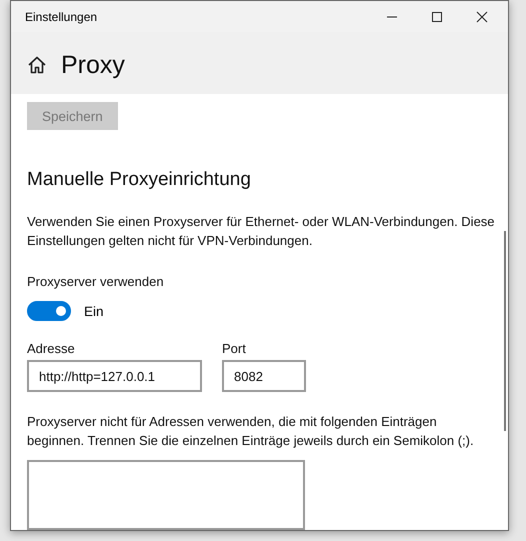 The height and width of the screenshot is (541, 526). What do you see at coordinates (166, 495) in the screenshot?
I see `exceptions-field` at bounding box center [166, 495].